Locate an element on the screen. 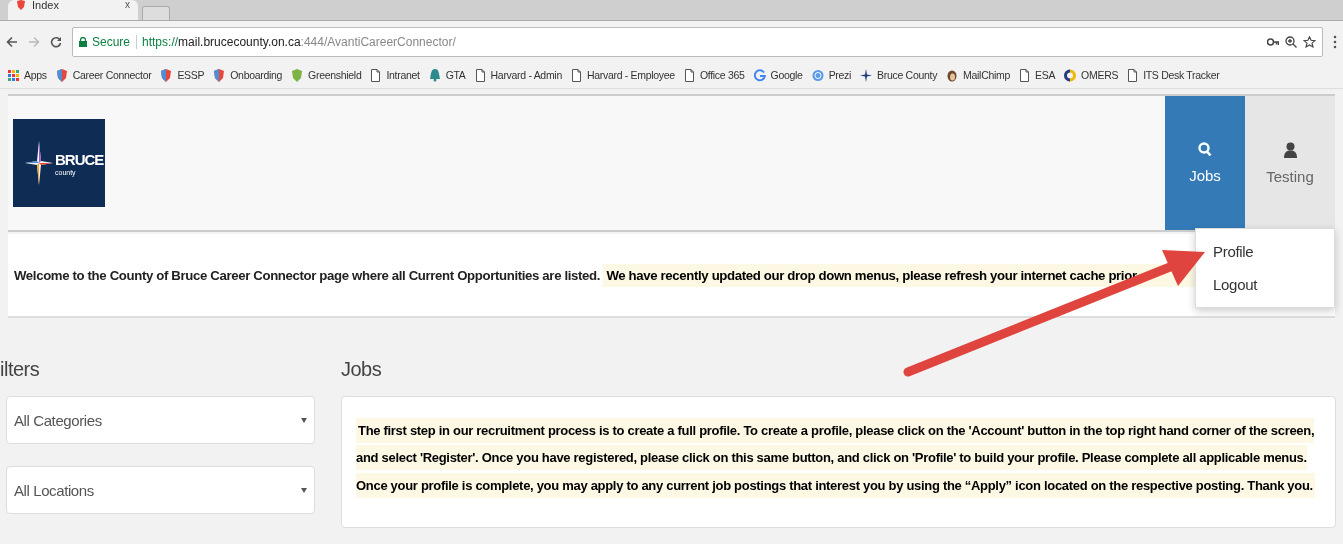  tab-close-button: x is located at coordinates (127, 5).